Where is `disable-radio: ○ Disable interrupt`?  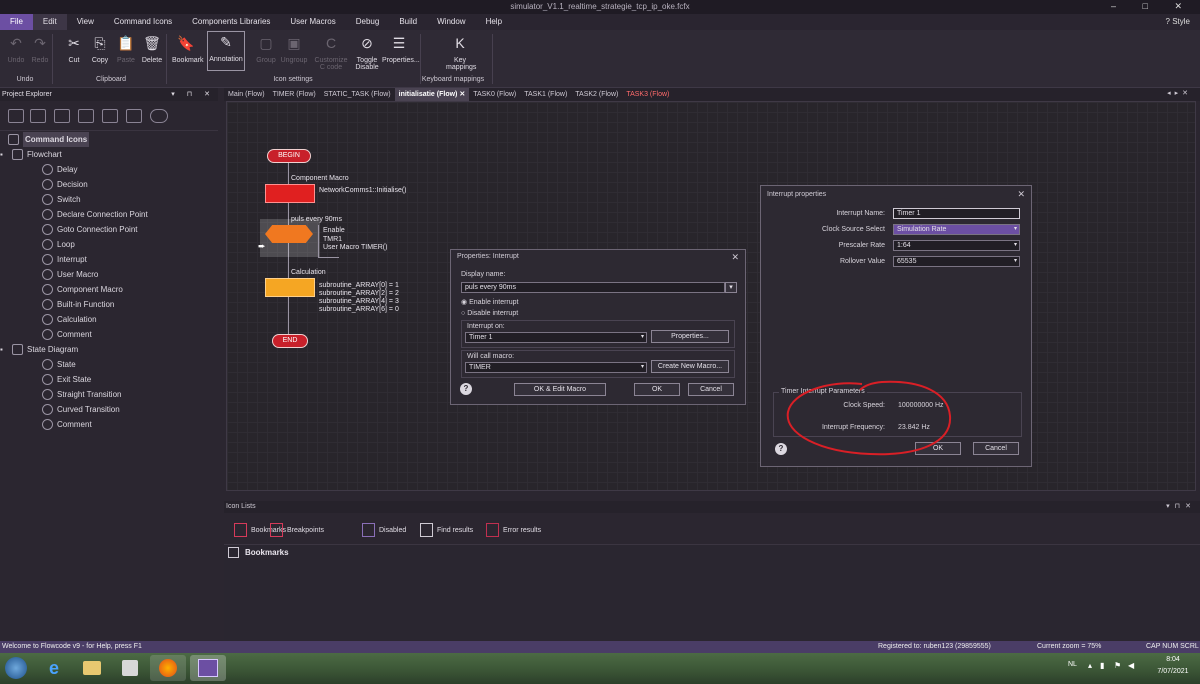 disable-radio: ○ Disable interrupt is located at coordinates (489, 313).